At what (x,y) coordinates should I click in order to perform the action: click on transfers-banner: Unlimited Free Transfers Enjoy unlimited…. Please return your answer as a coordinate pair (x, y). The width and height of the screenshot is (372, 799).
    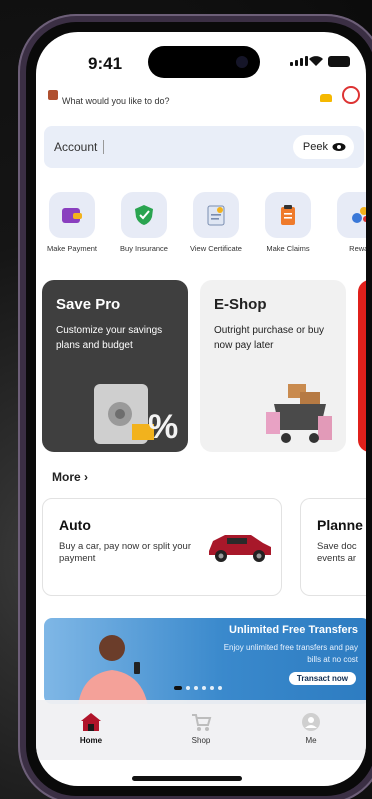
    Looking at the image, I should click on (205, 661).